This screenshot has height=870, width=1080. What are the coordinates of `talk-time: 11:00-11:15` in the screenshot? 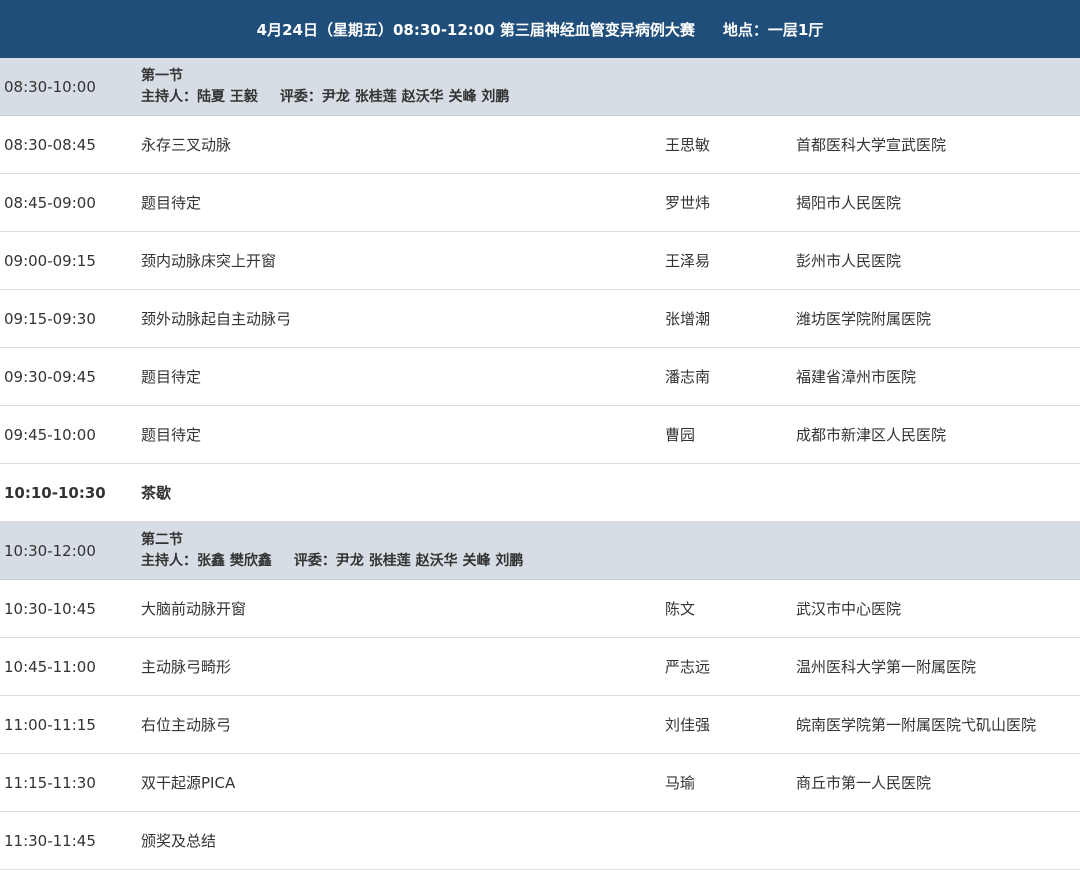 It's located at (50, 724).